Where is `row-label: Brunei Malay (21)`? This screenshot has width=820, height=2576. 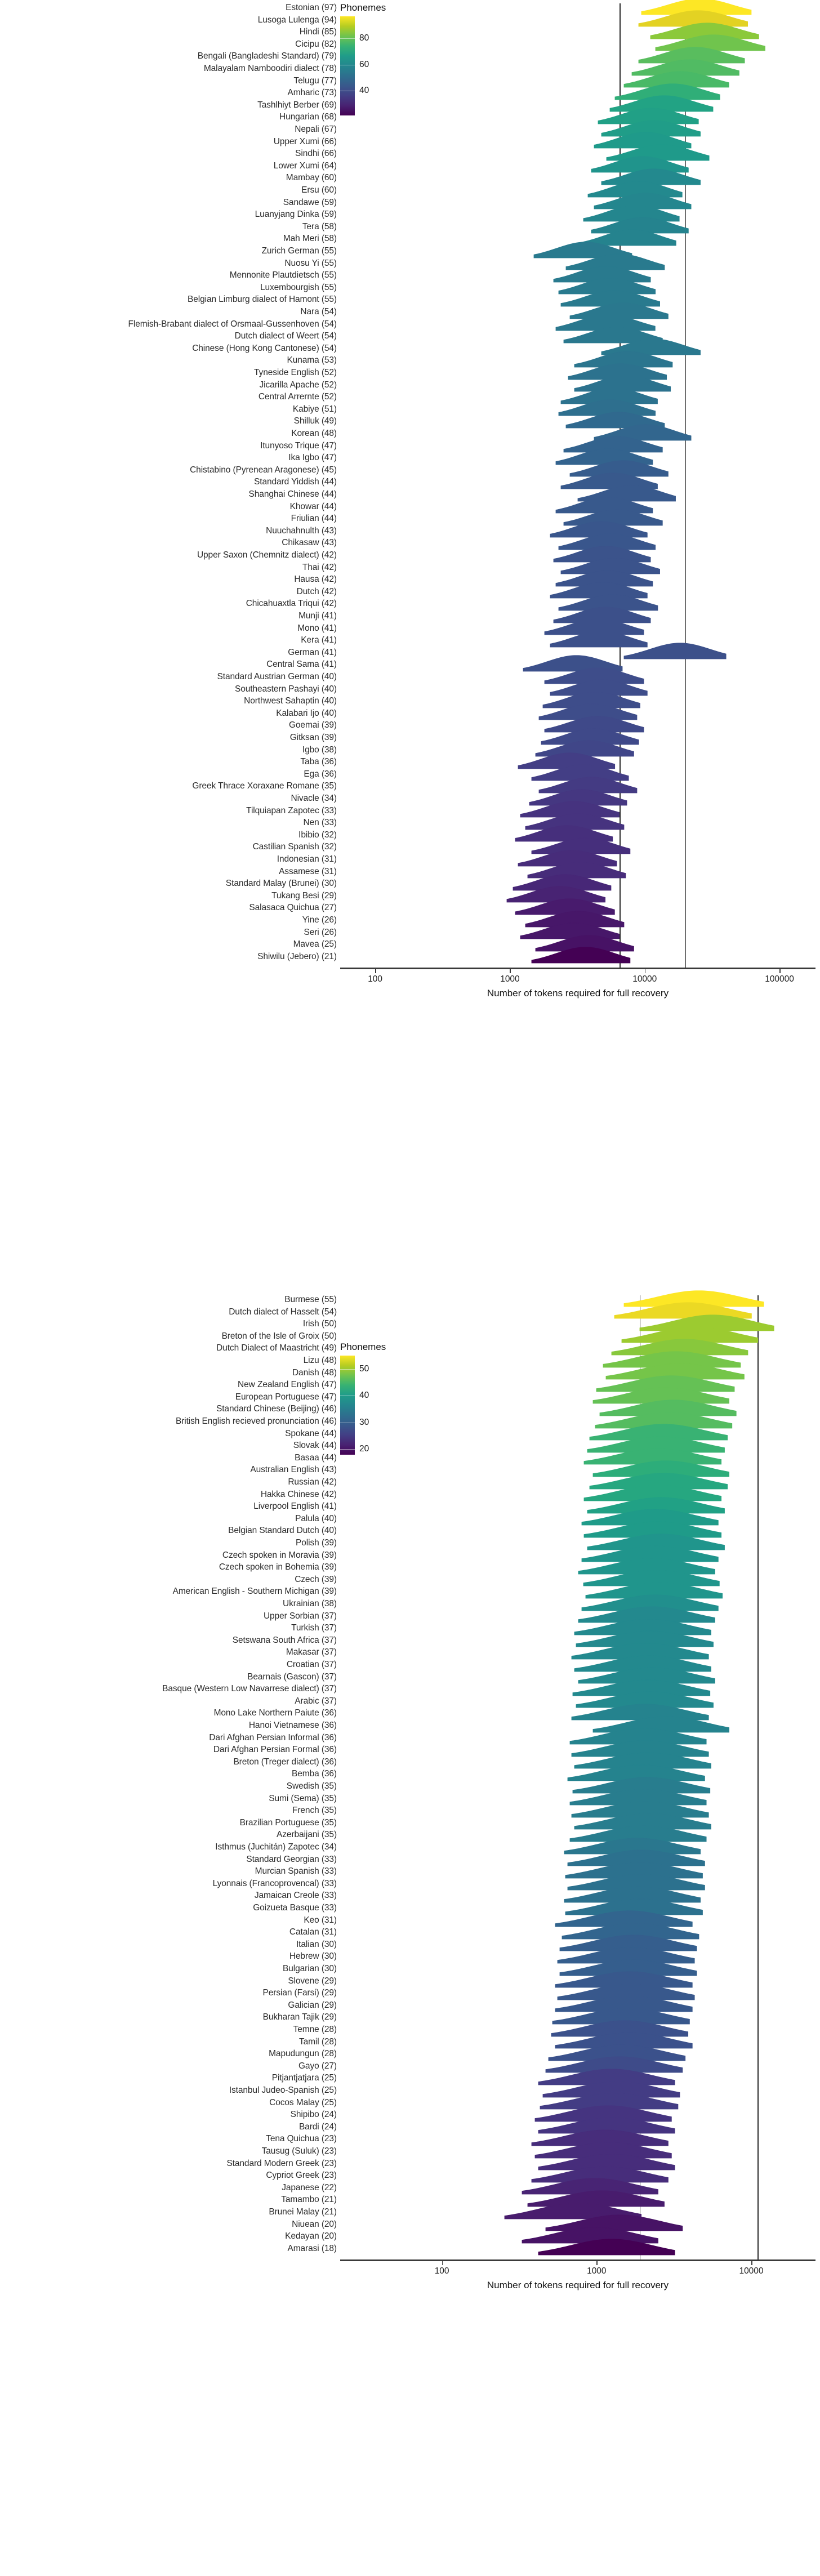
row-label: Brunei Malay (21) is located at coordinates (303, 2212).